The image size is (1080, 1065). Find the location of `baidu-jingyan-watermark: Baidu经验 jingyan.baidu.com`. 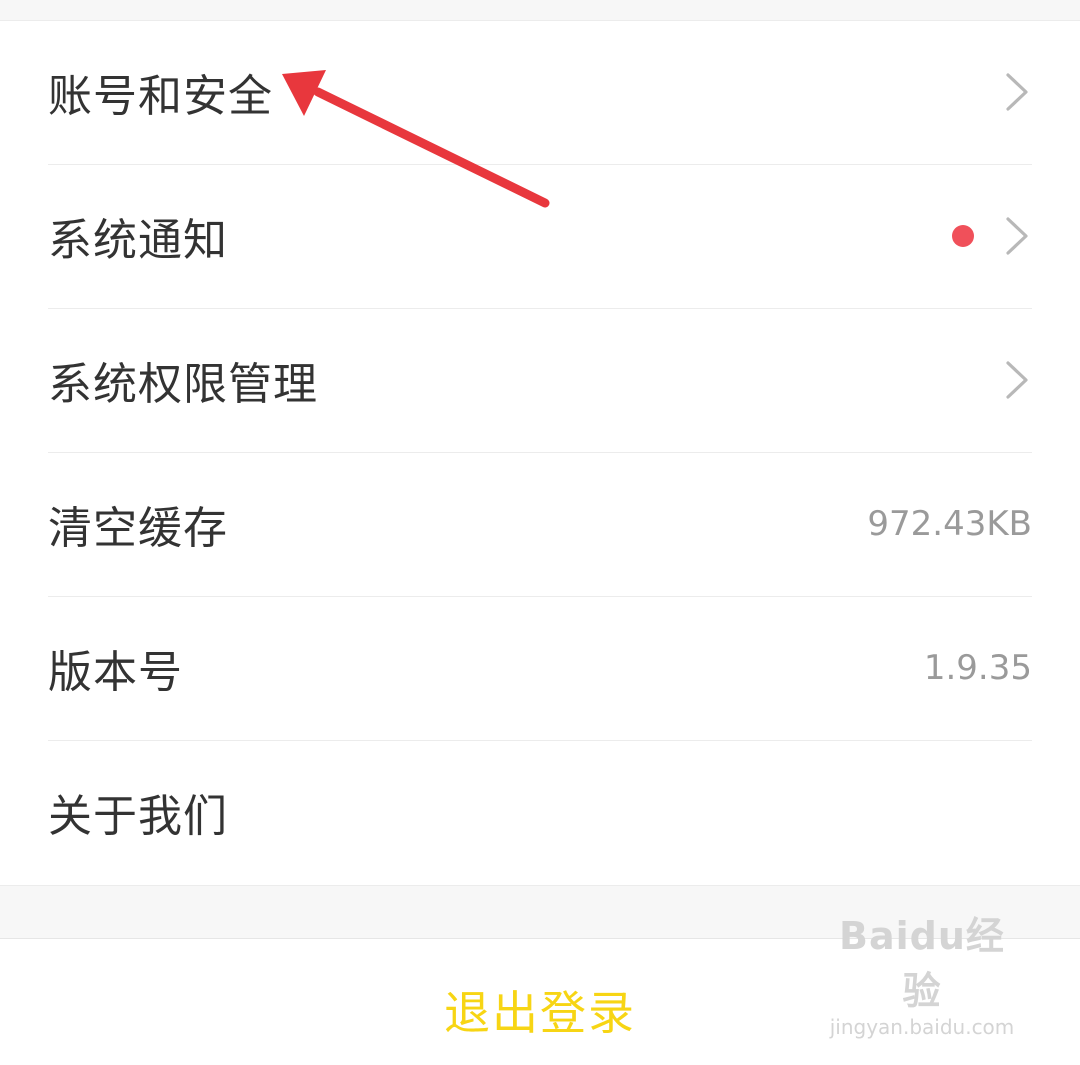

baidu-jingyan-watermark: Baidu经验 jingyan.baidu.com is located at coordinates (922, 972).